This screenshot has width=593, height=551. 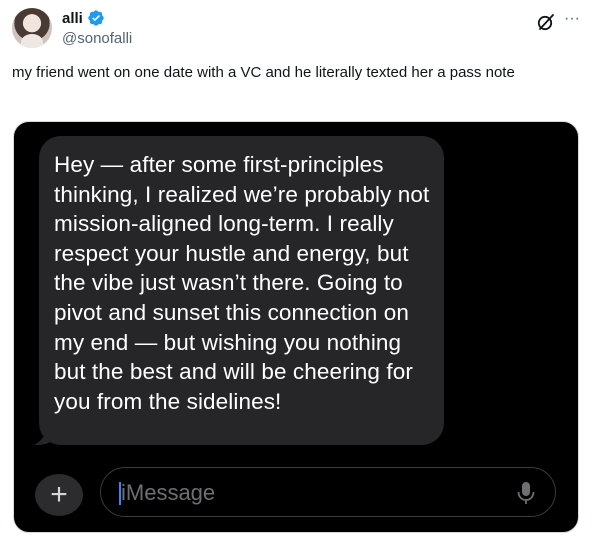 What do you see at coordinates (328, 492) in the screenshot?
I see `message-input: iMessage` at bounding box center [328, 492].